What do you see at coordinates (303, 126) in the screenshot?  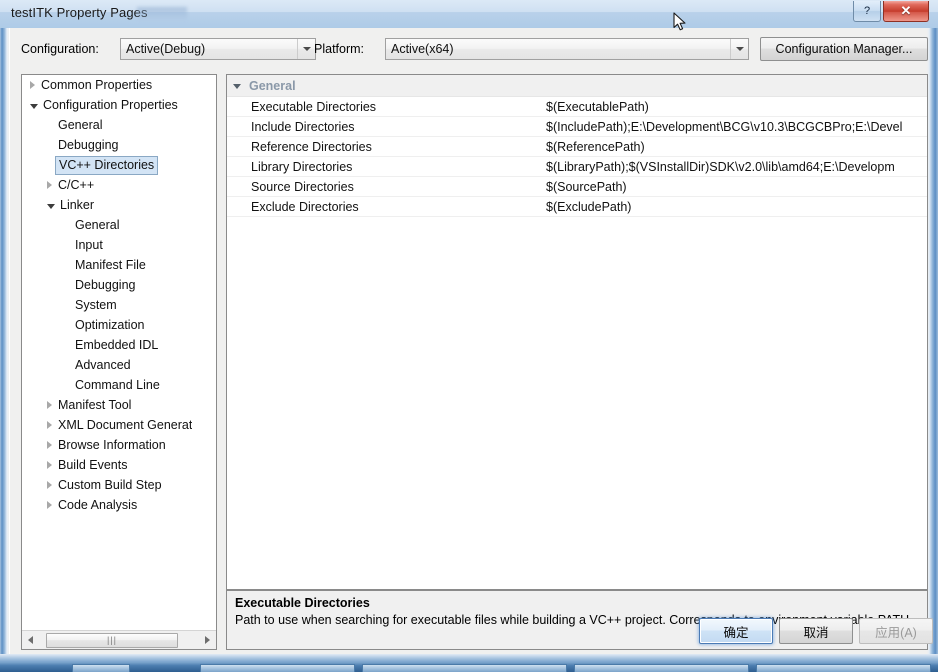 I see `property-name: Include Directories` at bounding box center [303, 126].